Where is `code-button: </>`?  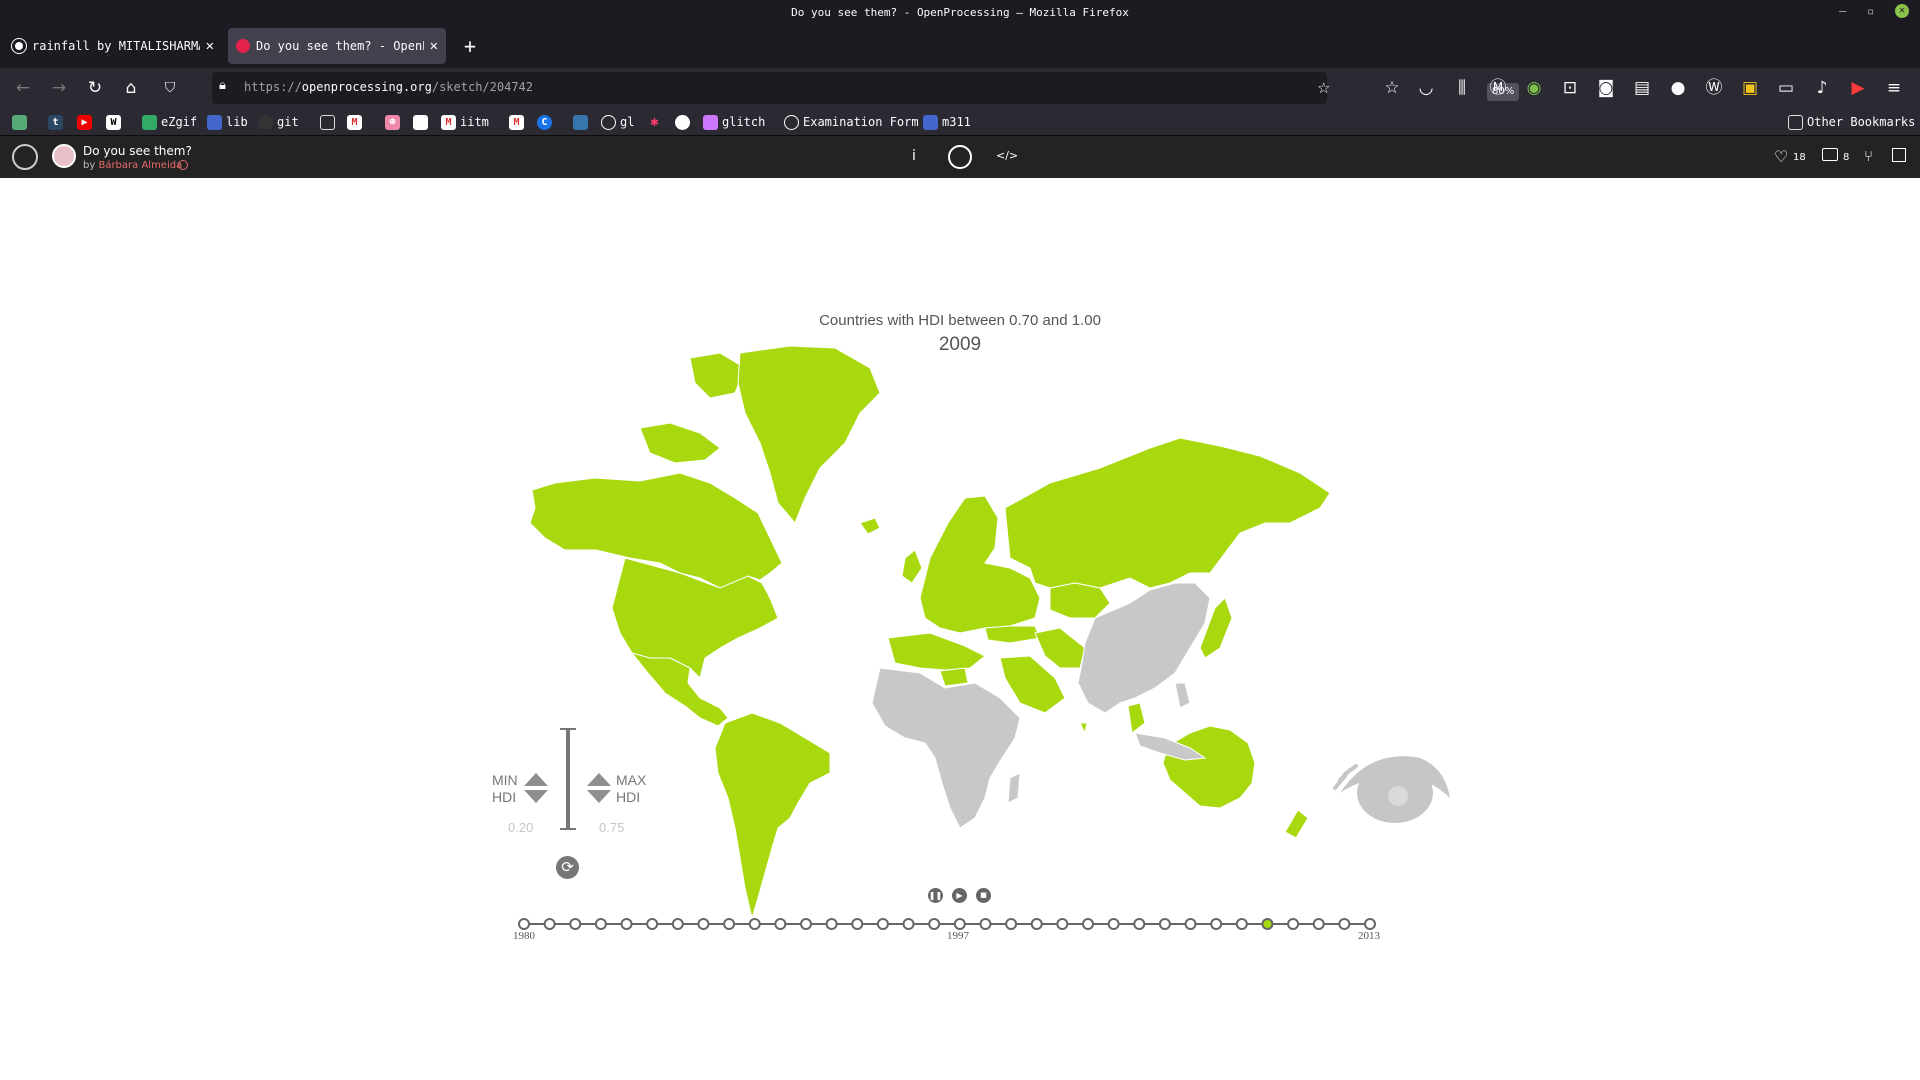
code-button: </> is located at coordinates (1007, 155).